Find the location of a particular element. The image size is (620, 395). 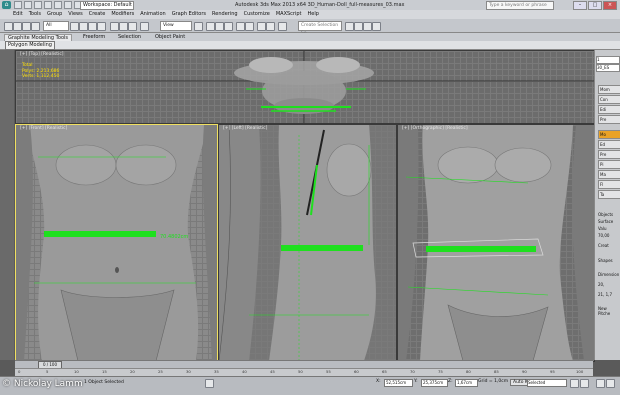

move-icon is located at coordinates (114, 26).